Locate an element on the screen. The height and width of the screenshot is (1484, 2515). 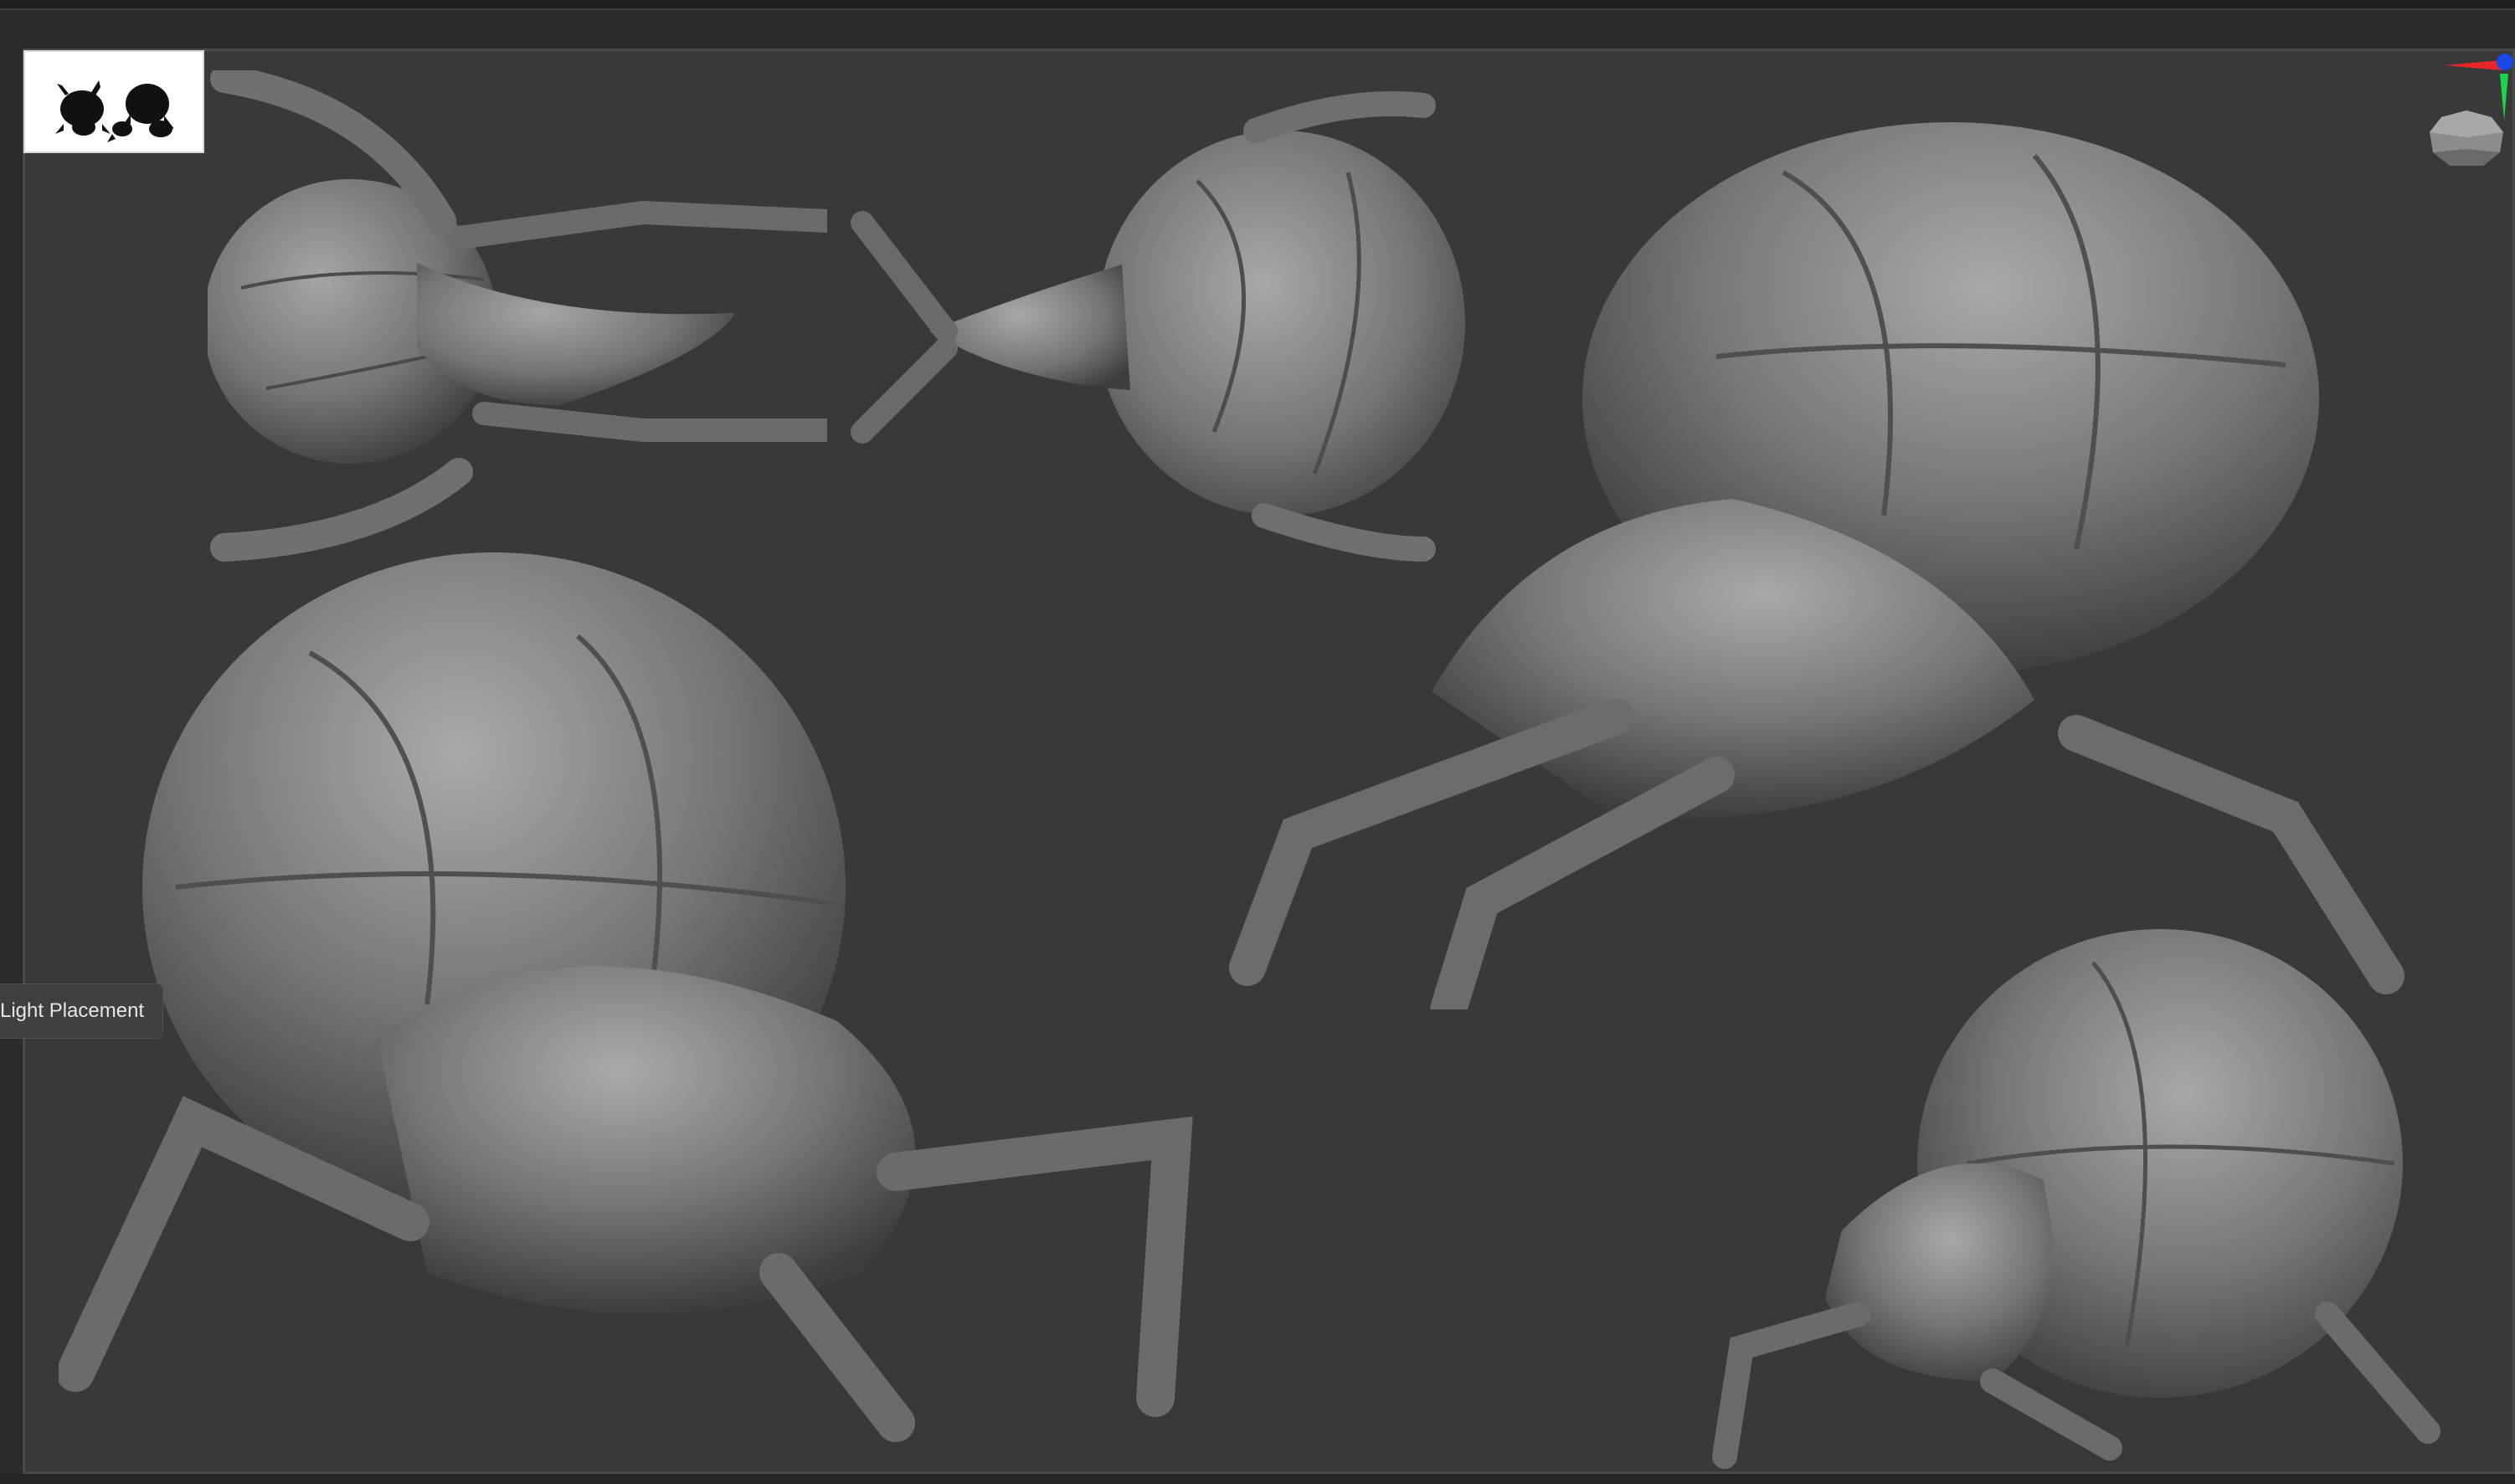
axis-gizmo is located at coordinates (2471, 116).